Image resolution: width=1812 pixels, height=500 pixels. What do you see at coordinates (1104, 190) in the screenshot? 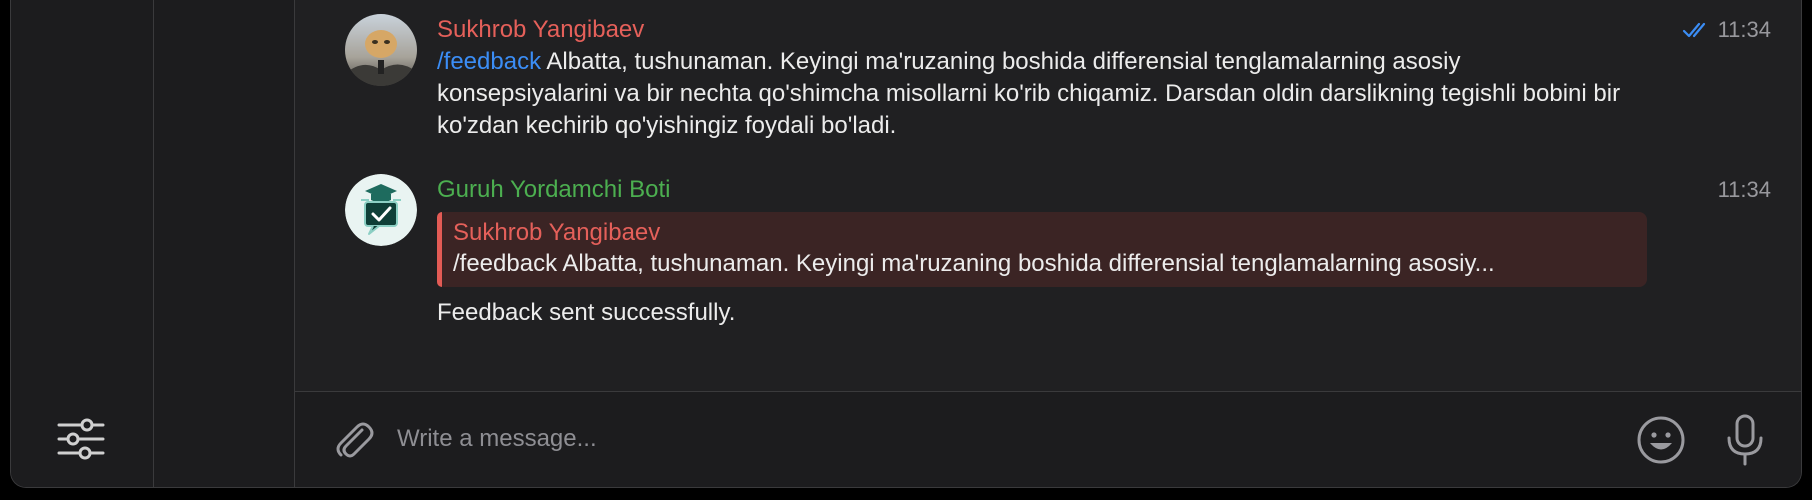
I see `sender-name: Guruh Yordamchi Boti` at bounding box center [1104, 190].